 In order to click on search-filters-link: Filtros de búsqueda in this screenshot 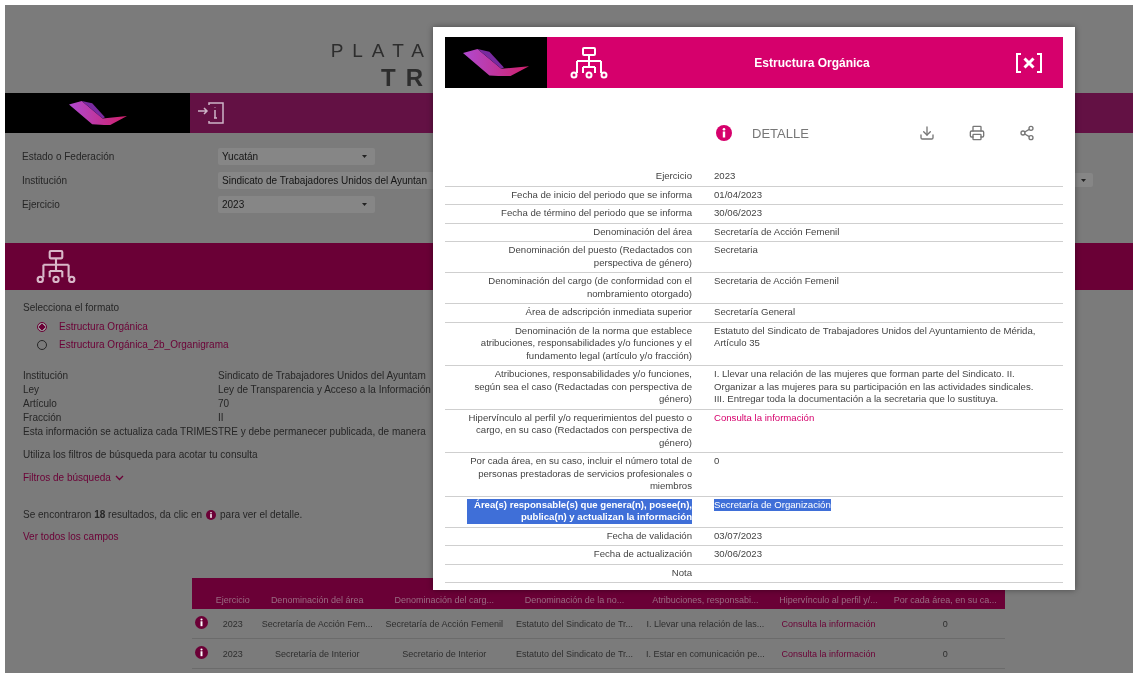, I will do `click(67, 477)`.